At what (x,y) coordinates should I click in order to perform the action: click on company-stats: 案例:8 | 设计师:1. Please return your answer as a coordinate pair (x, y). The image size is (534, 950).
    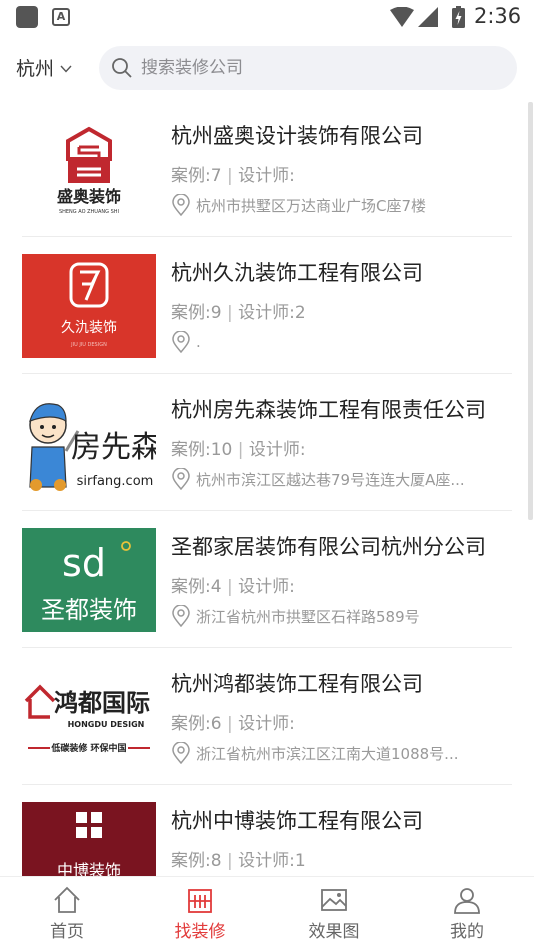
    Looking at the image, I should click on (238, 861).